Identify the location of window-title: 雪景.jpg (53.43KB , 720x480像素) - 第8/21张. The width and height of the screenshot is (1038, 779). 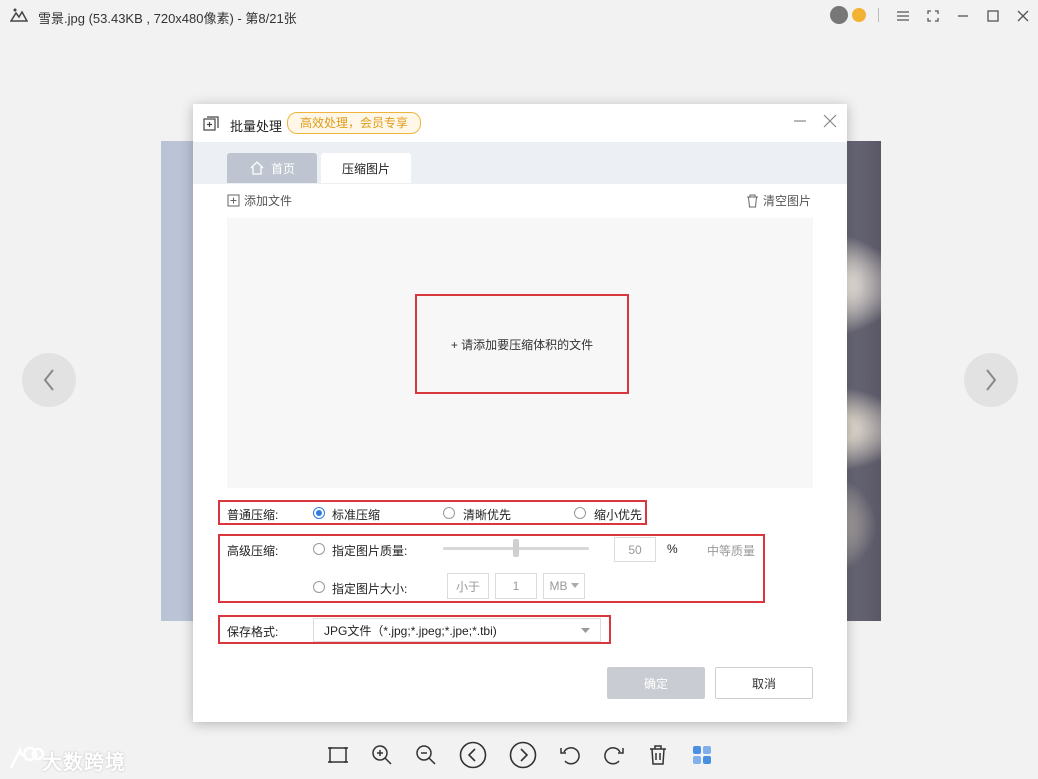
(167, 18).